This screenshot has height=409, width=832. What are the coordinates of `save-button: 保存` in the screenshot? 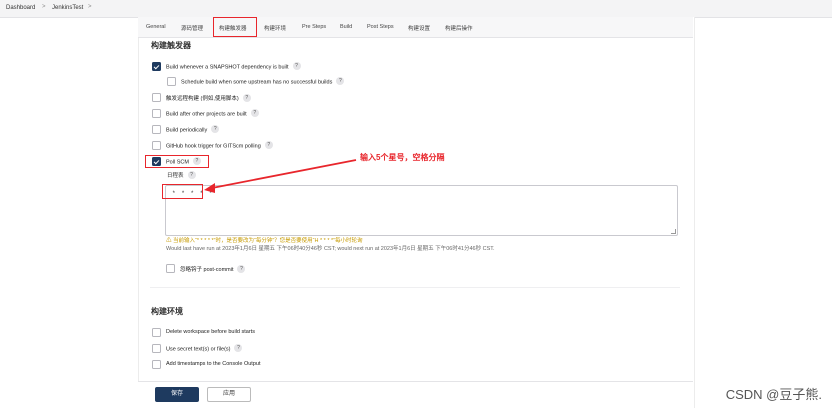 It's located at (177, 394).